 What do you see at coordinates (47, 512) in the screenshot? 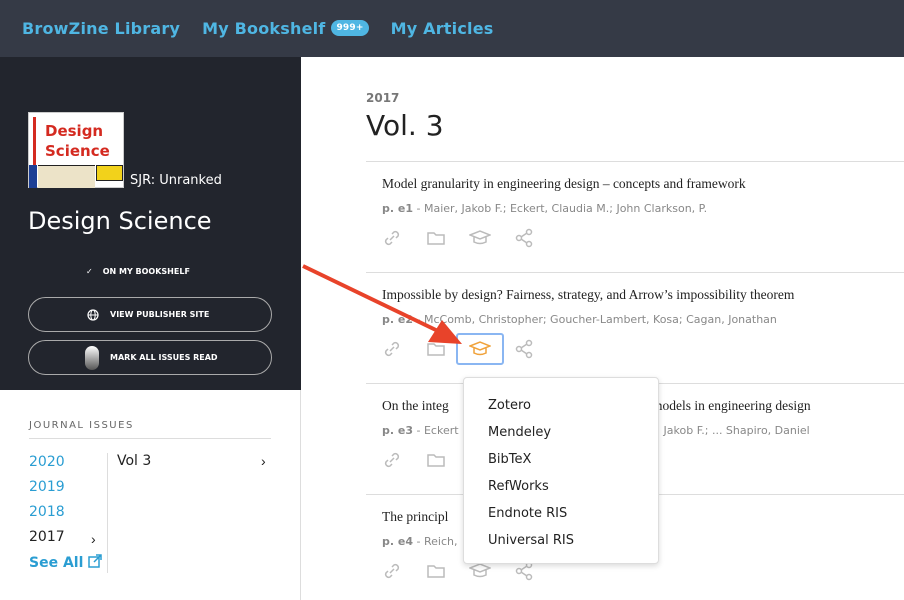
I see `year-2018: 2018` at bounding box center [47, 512].